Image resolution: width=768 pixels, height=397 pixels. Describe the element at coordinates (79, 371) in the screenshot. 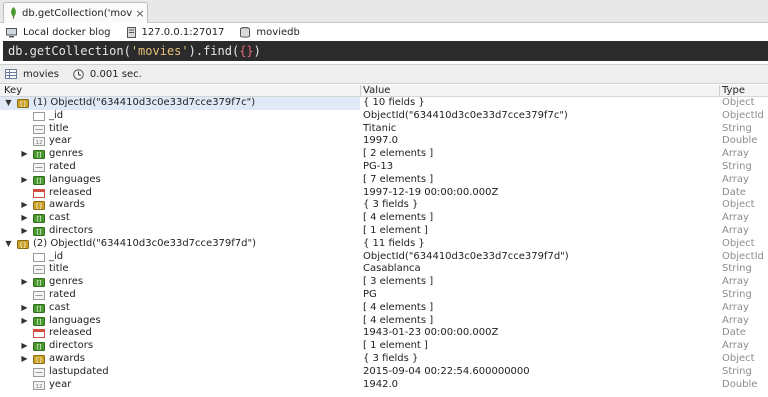

I see `field-key: lastupdated` at that location.